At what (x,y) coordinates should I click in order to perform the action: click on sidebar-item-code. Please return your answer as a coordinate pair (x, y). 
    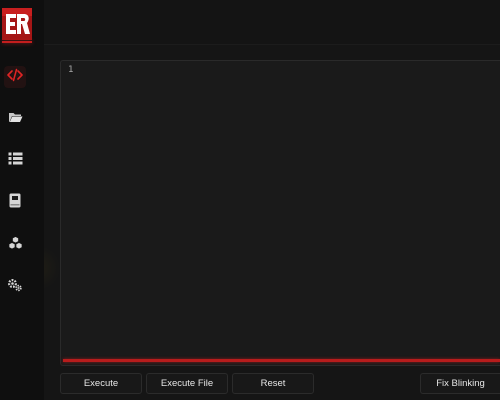
    Looking at the image, I should click on (15, 77).